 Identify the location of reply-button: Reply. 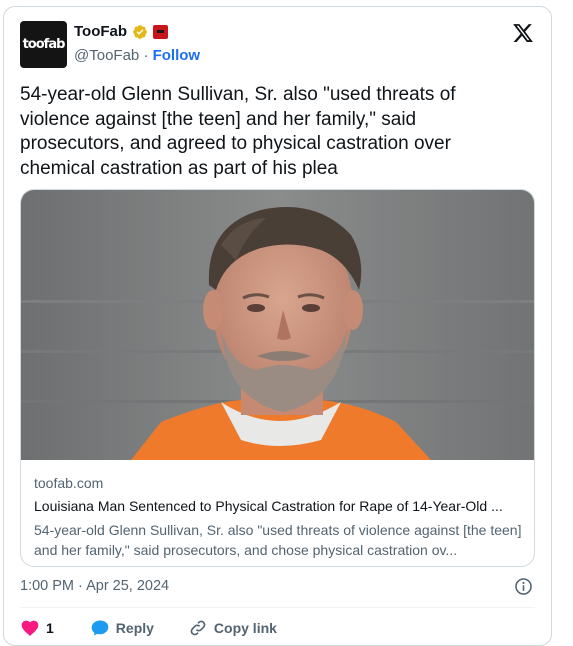
(122, 628).